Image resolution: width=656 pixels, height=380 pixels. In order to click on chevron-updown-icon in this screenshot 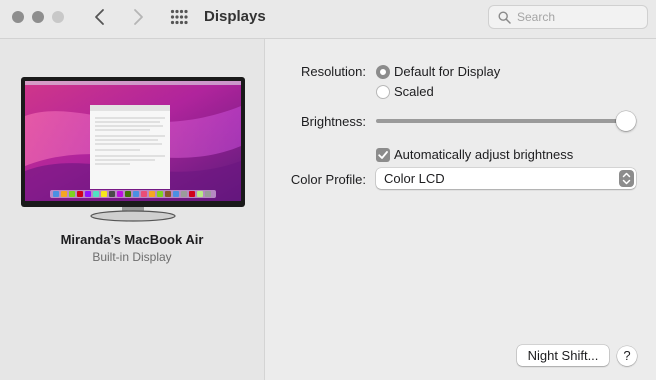, I will do `click(626, 178)`.